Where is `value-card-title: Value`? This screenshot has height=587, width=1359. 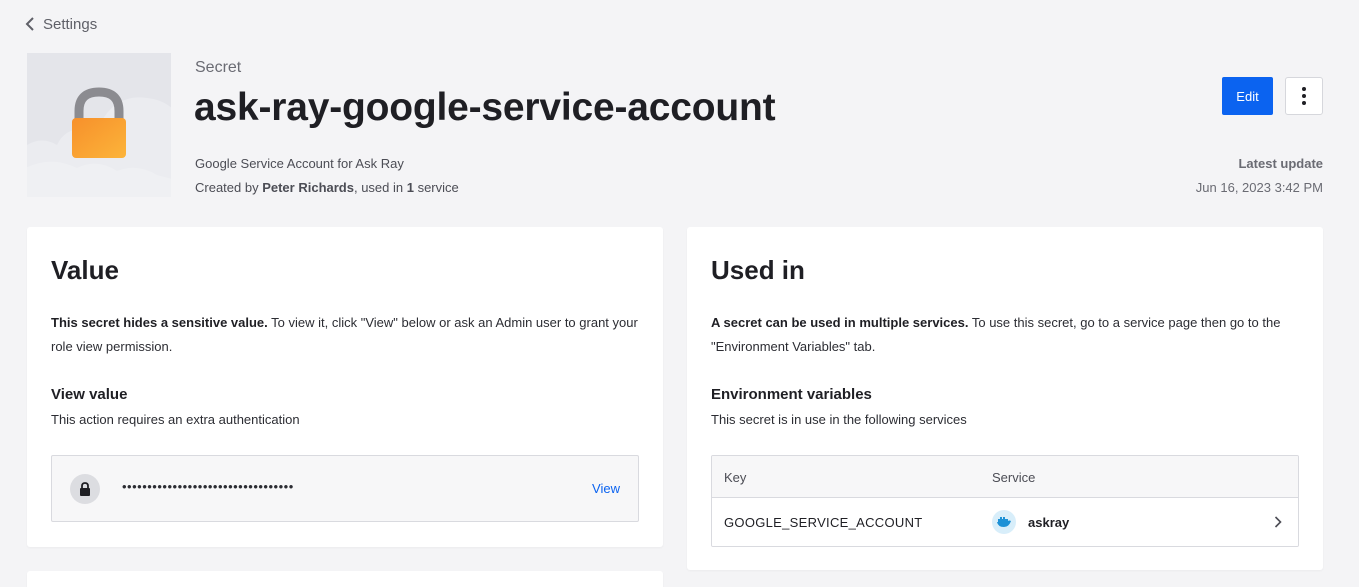 value-card-title: Value is located at coordinates (85, 270).